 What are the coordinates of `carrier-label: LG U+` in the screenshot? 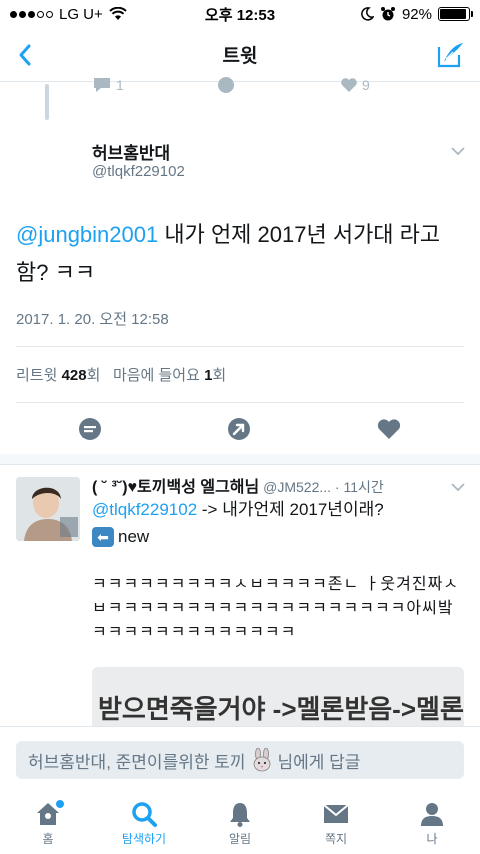 It's located at (81, 14).